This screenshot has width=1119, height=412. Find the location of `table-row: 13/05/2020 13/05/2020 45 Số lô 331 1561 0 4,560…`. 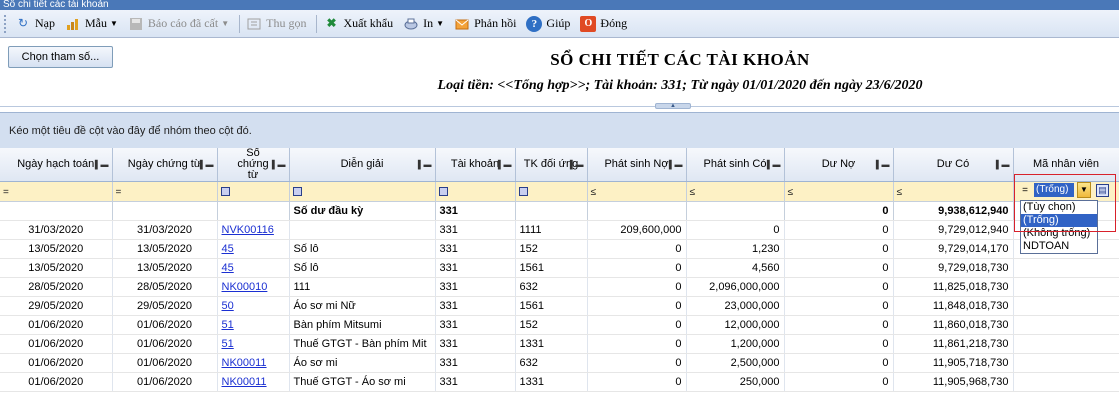

table-row: 13/05/2020 13/05/2020 45 Số lô 331 1561 0 4,560… is located at coordinates (559, 268).